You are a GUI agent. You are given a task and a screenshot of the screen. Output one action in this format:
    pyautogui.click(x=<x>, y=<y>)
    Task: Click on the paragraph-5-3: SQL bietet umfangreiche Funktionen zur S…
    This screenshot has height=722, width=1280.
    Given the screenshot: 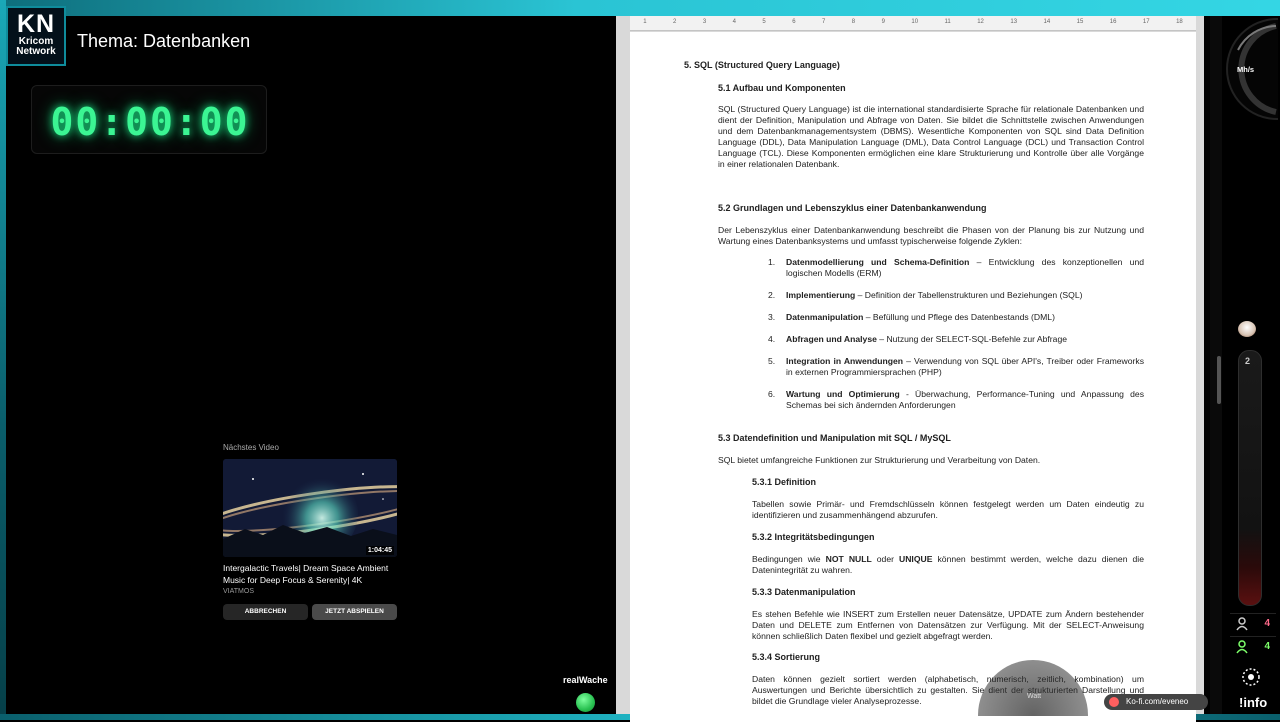 What is the action you would take?
    pyautogui.click(x=879, y=460)
    